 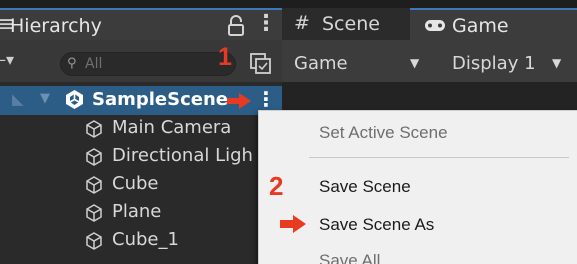 I want to click on visibility-toggle-icon: ◣, so click(x=18, y=99).